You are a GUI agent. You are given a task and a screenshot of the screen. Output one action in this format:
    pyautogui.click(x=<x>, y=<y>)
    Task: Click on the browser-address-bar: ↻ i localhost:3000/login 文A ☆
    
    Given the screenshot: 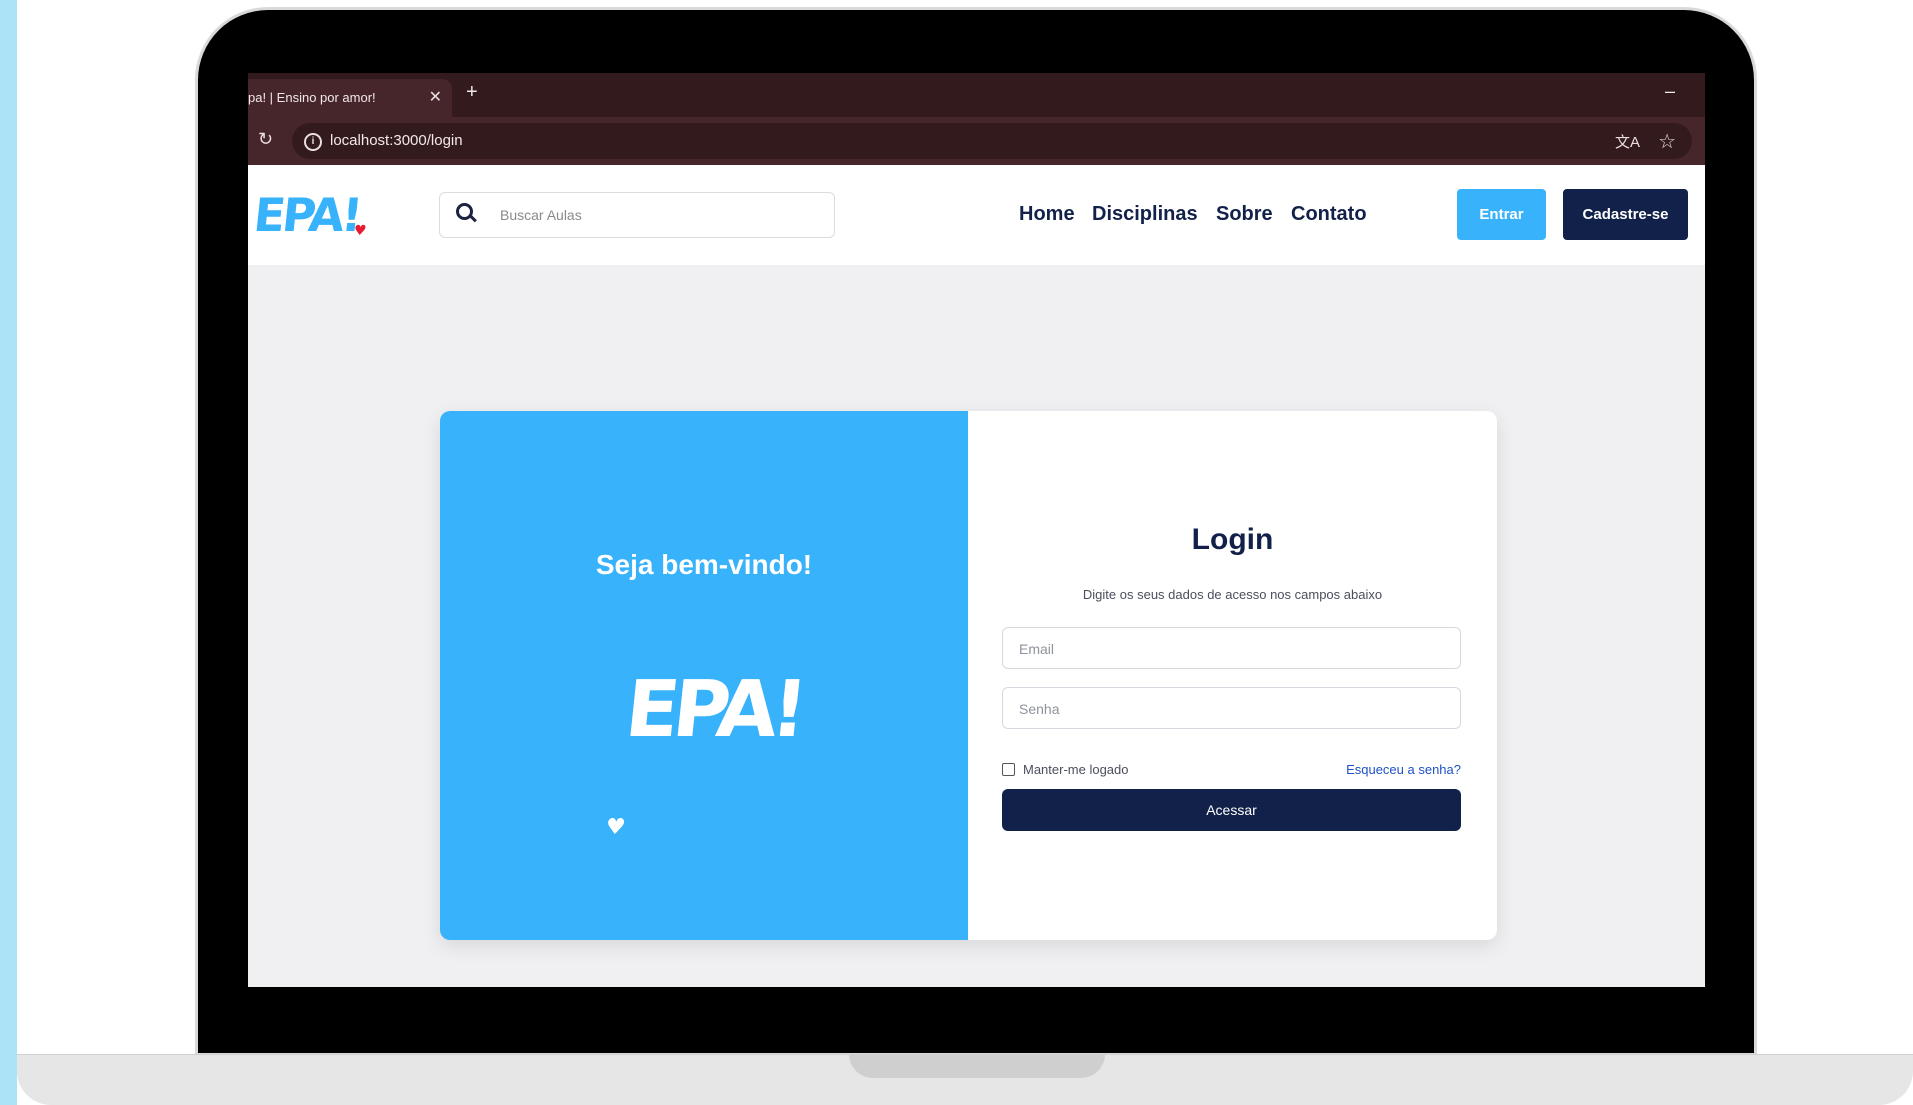 What is the action you would take?
    pyautogui.click(x=976, y=141)
    